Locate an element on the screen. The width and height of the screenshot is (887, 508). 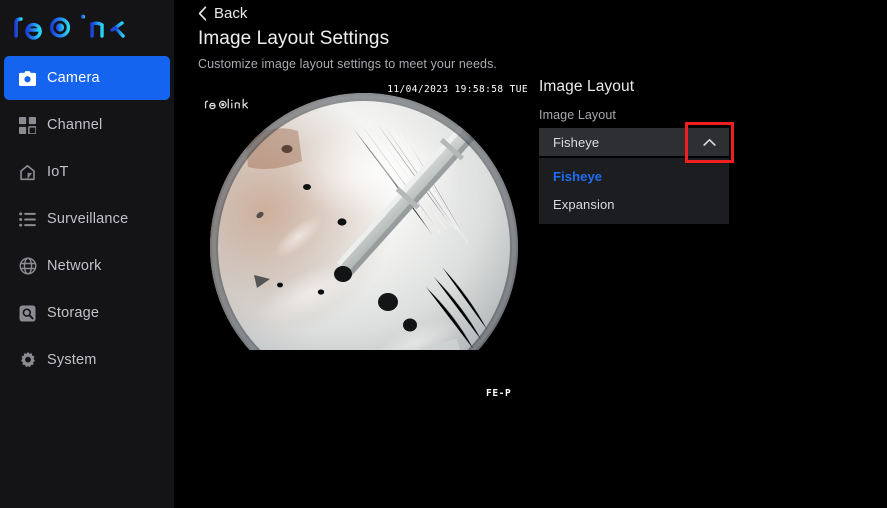
image-layout-select: Fisheye is located at coordinates (634, 142).